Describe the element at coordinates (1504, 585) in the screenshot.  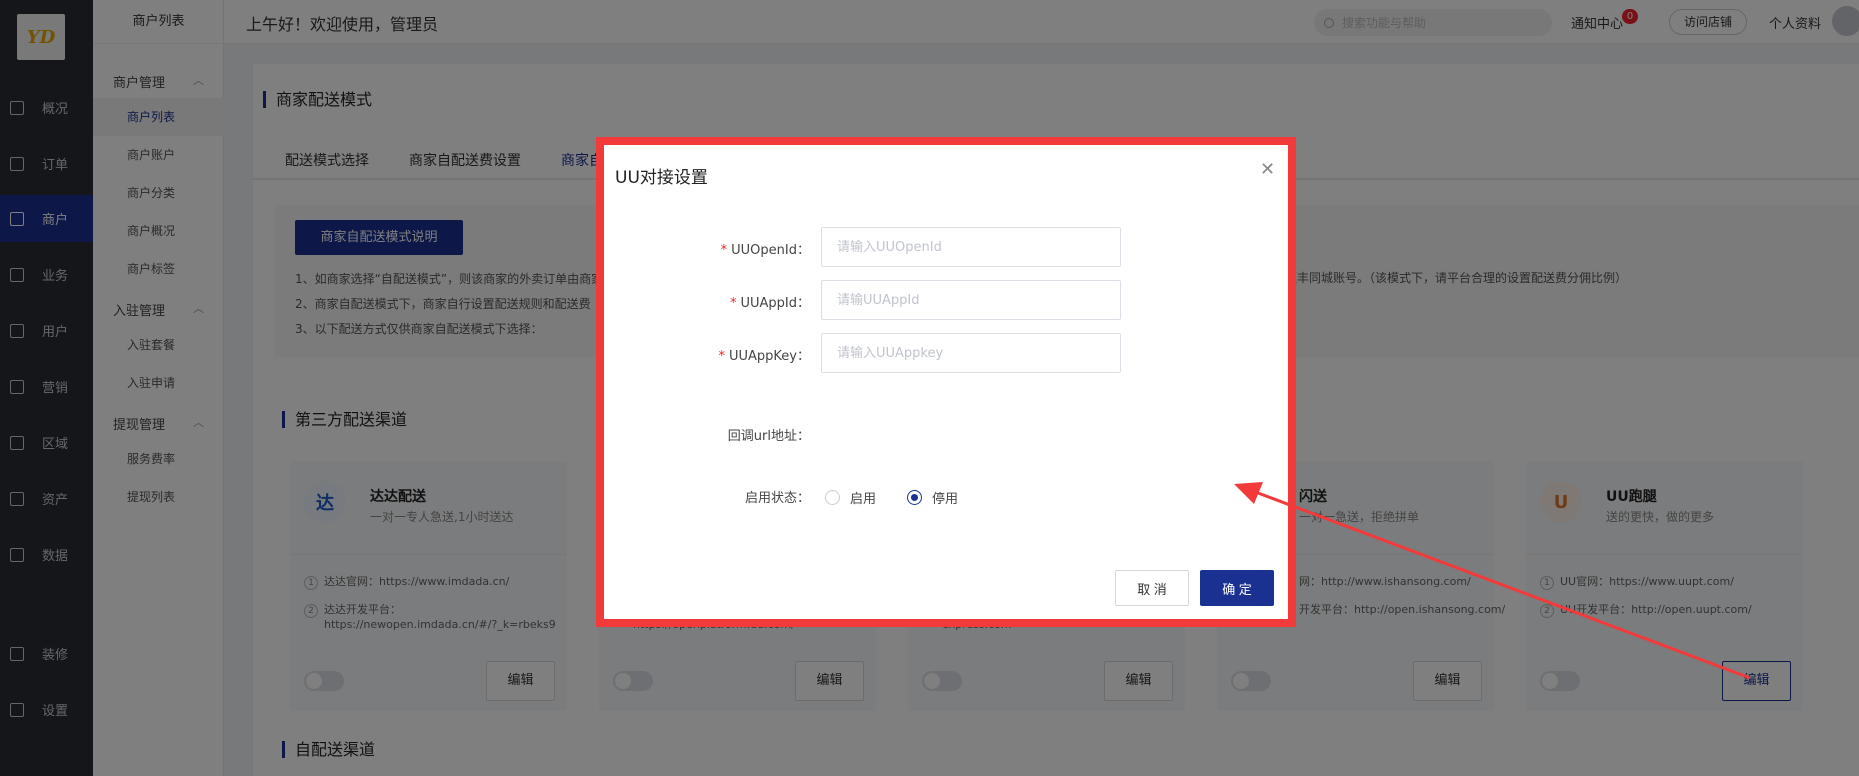
I see `arrow-line` at that location.